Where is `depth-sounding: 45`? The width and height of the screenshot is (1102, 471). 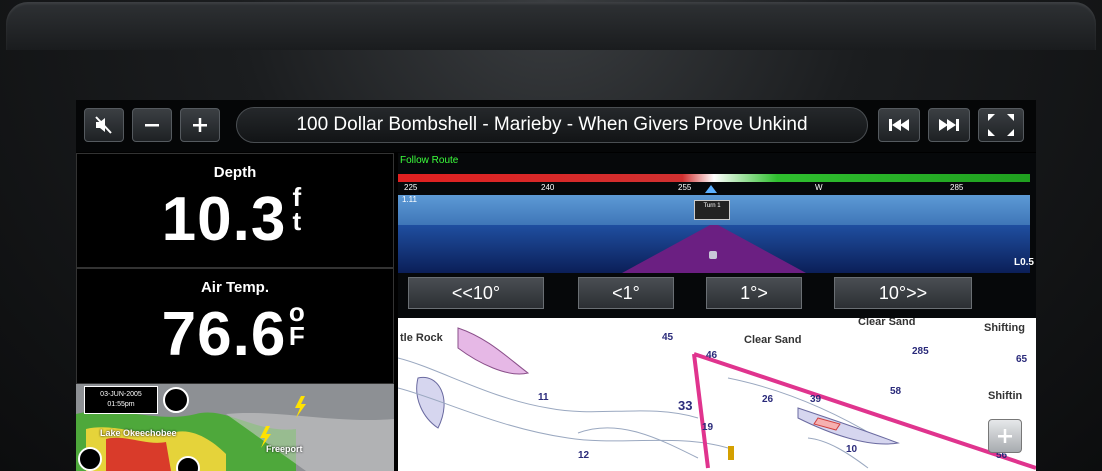
depth-sounding: 45 is located at coordinates (668, 337).